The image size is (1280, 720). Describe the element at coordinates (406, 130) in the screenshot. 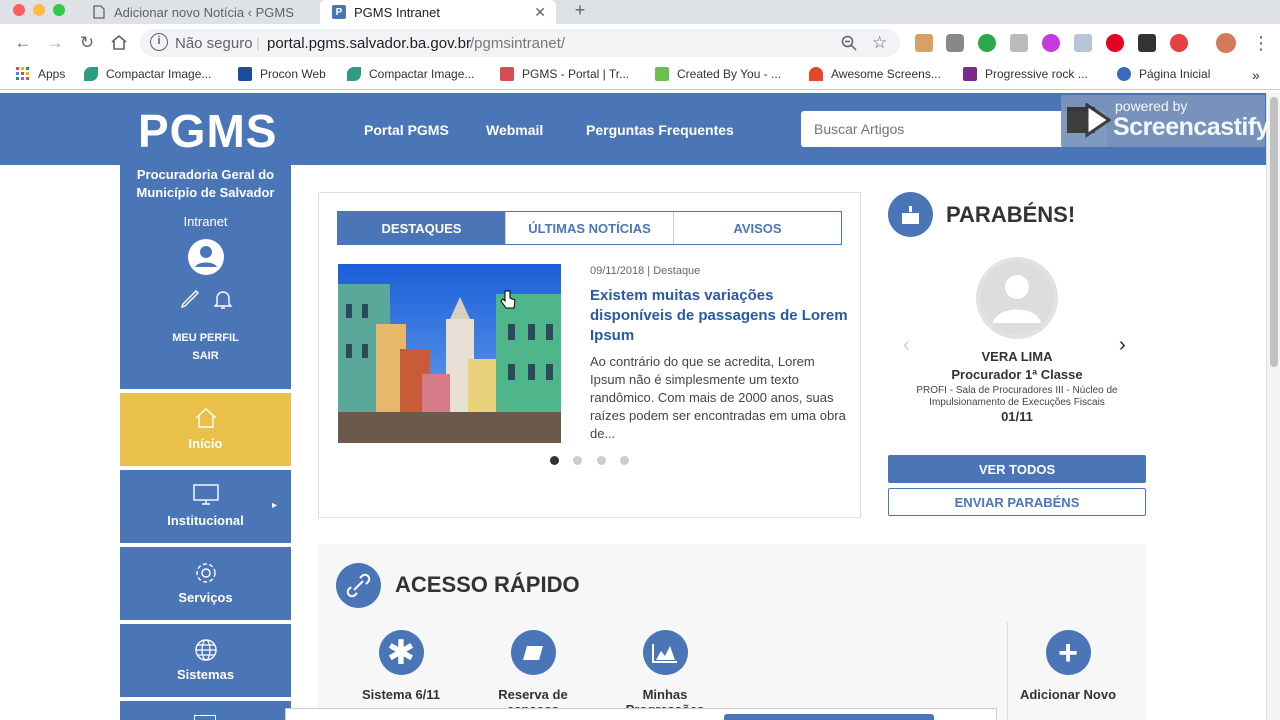

I see `nav-portal-pgms: Portal PGMS` at that location.